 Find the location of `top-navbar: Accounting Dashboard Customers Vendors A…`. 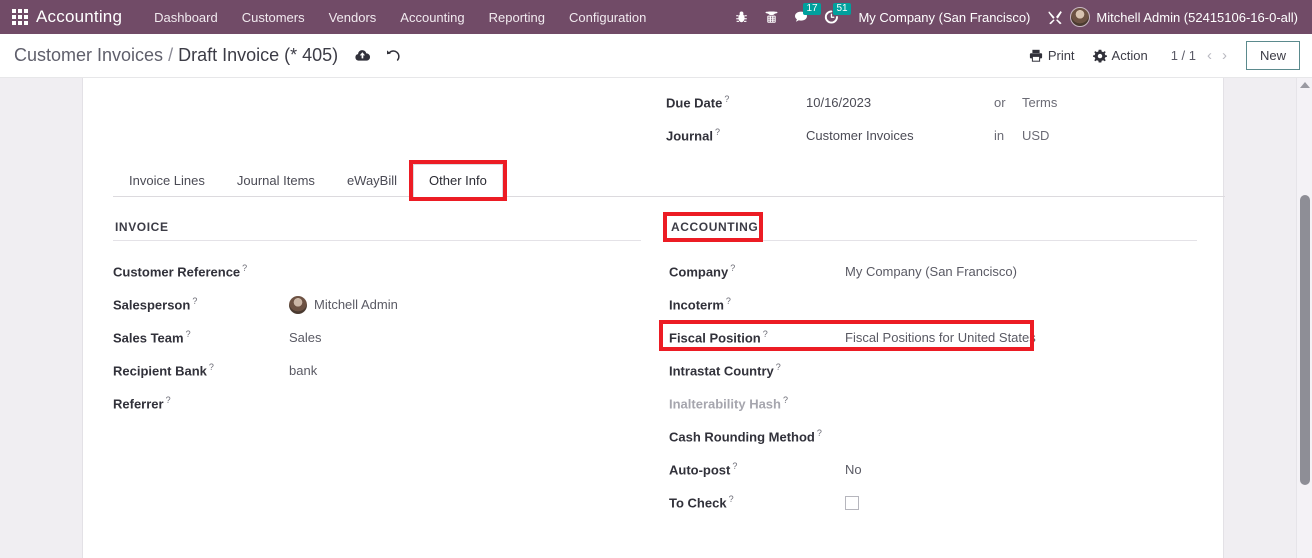

top-navbar: Accounting Dashboard Customers Vendors A… is located at coordinates (656, 17).